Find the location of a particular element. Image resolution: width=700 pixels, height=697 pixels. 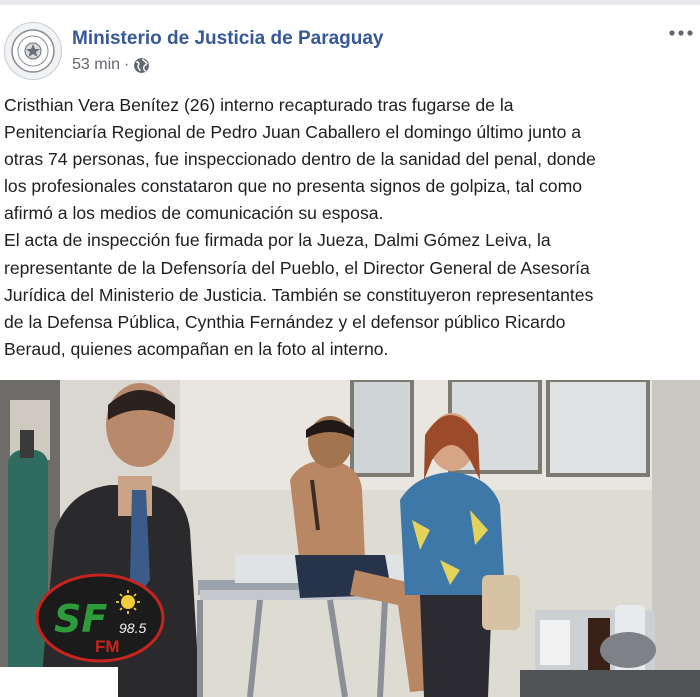

page-avatar is located at coordinates (33, 51).